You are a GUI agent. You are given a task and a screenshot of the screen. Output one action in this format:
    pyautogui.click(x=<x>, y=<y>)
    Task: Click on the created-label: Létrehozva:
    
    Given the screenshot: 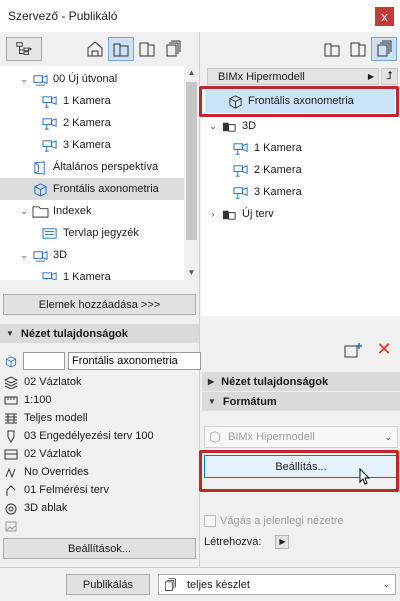 What is the action you would take?
    pyautogui.click(x=233, y=542)
    